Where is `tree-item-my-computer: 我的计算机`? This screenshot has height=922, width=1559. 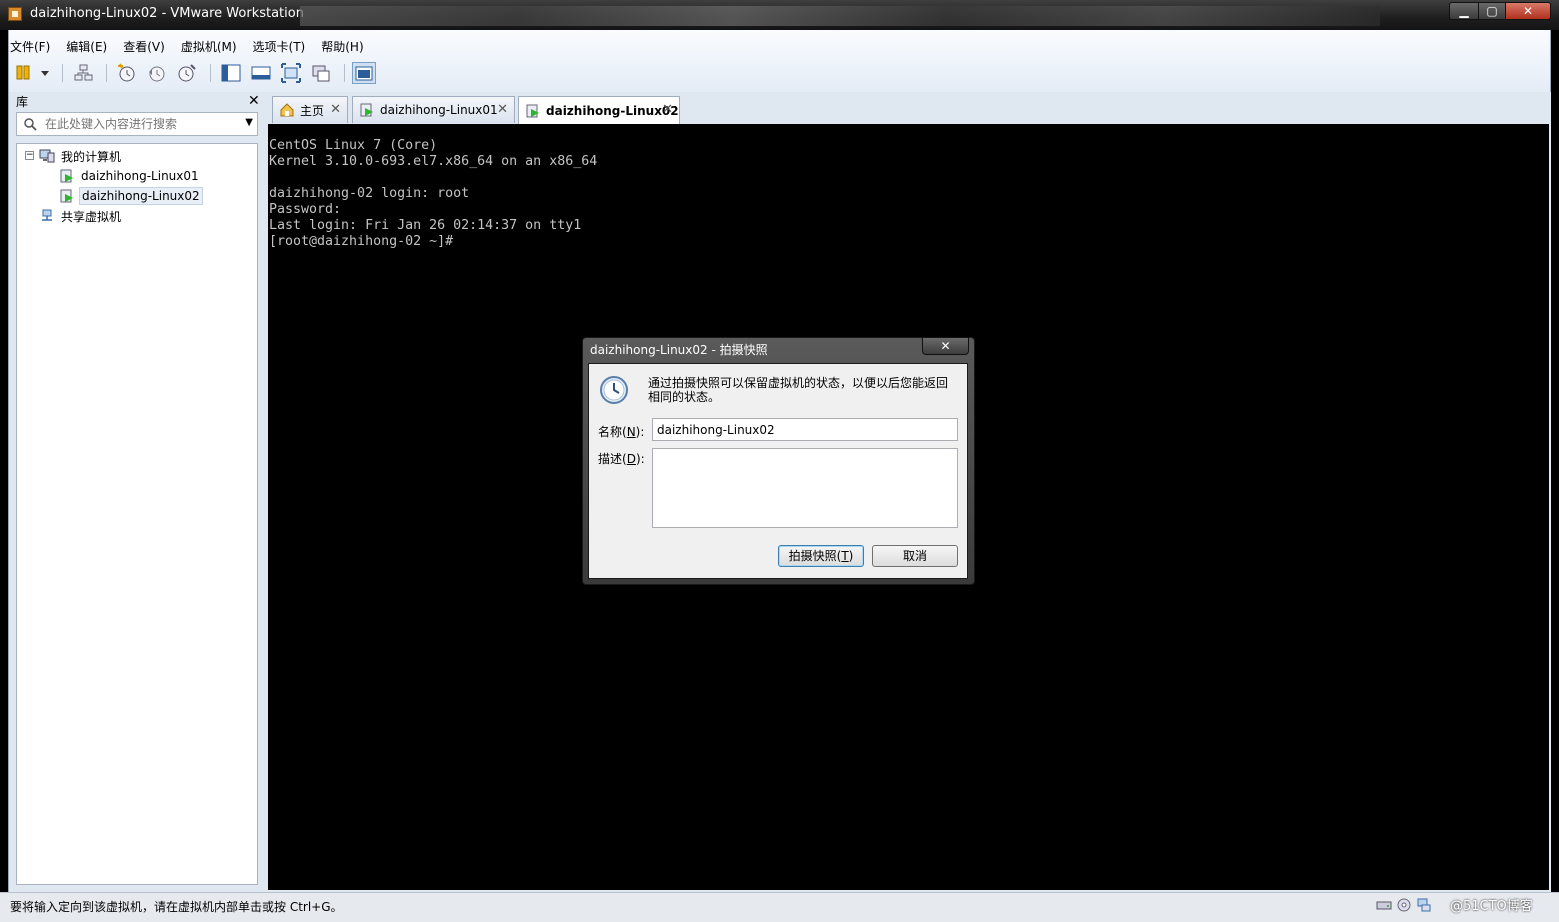 tree-item-my-computer: 我的计算机 is located at coordinates (81, 156).